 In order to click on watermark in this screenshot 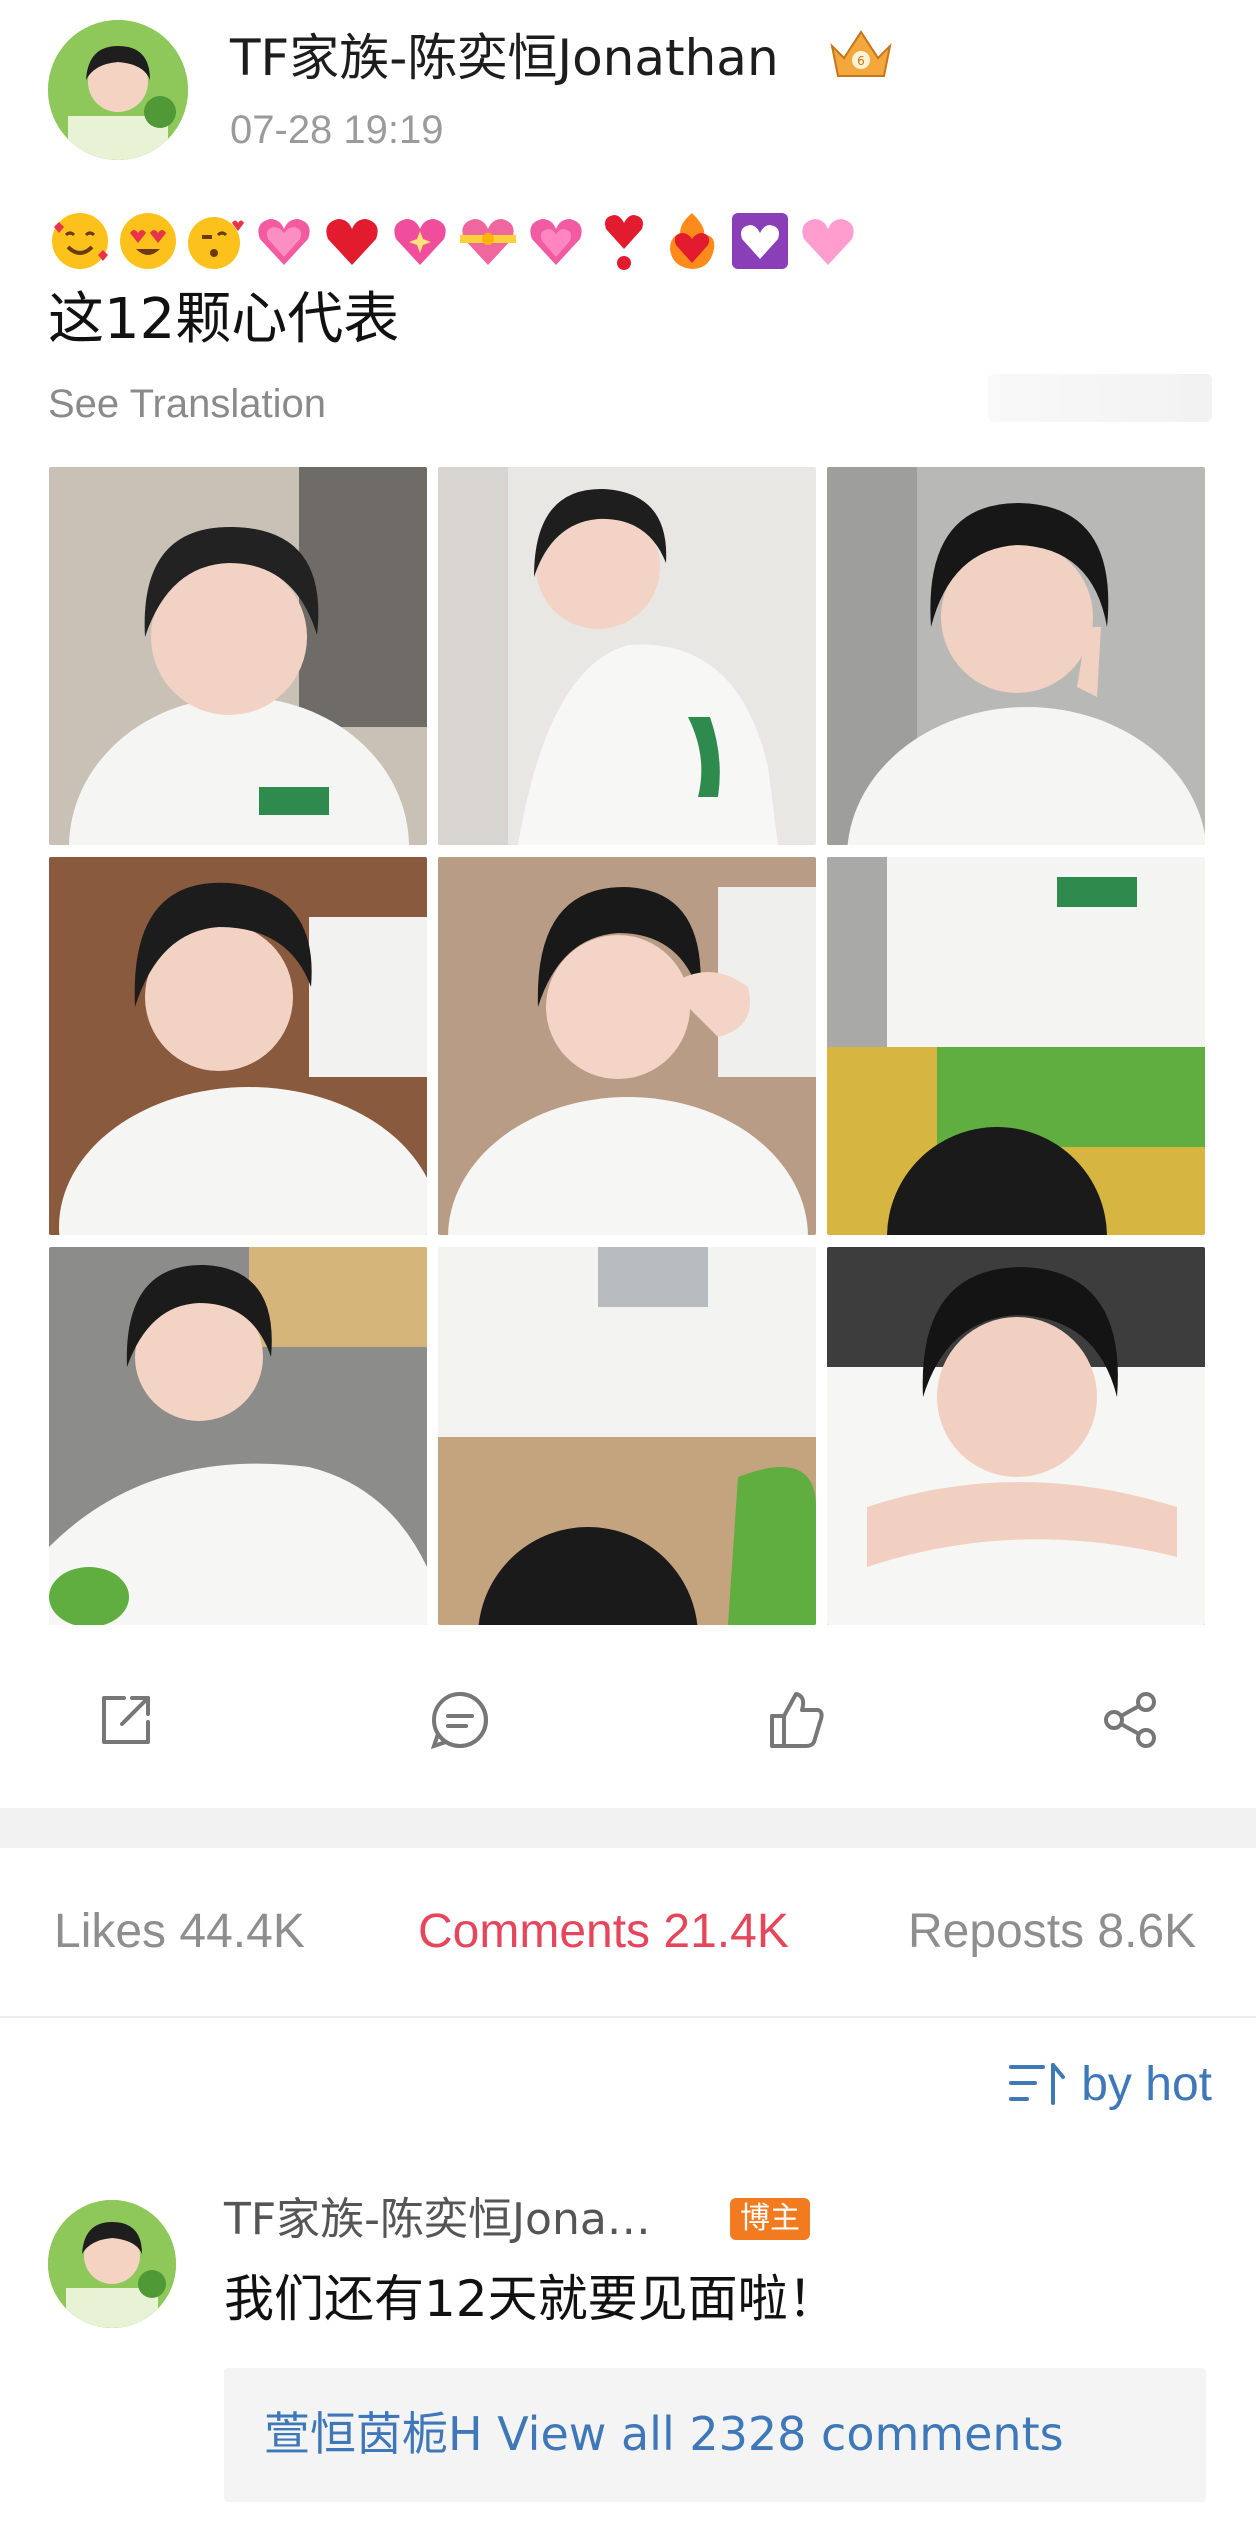, I will do `click(1100, 398)`.